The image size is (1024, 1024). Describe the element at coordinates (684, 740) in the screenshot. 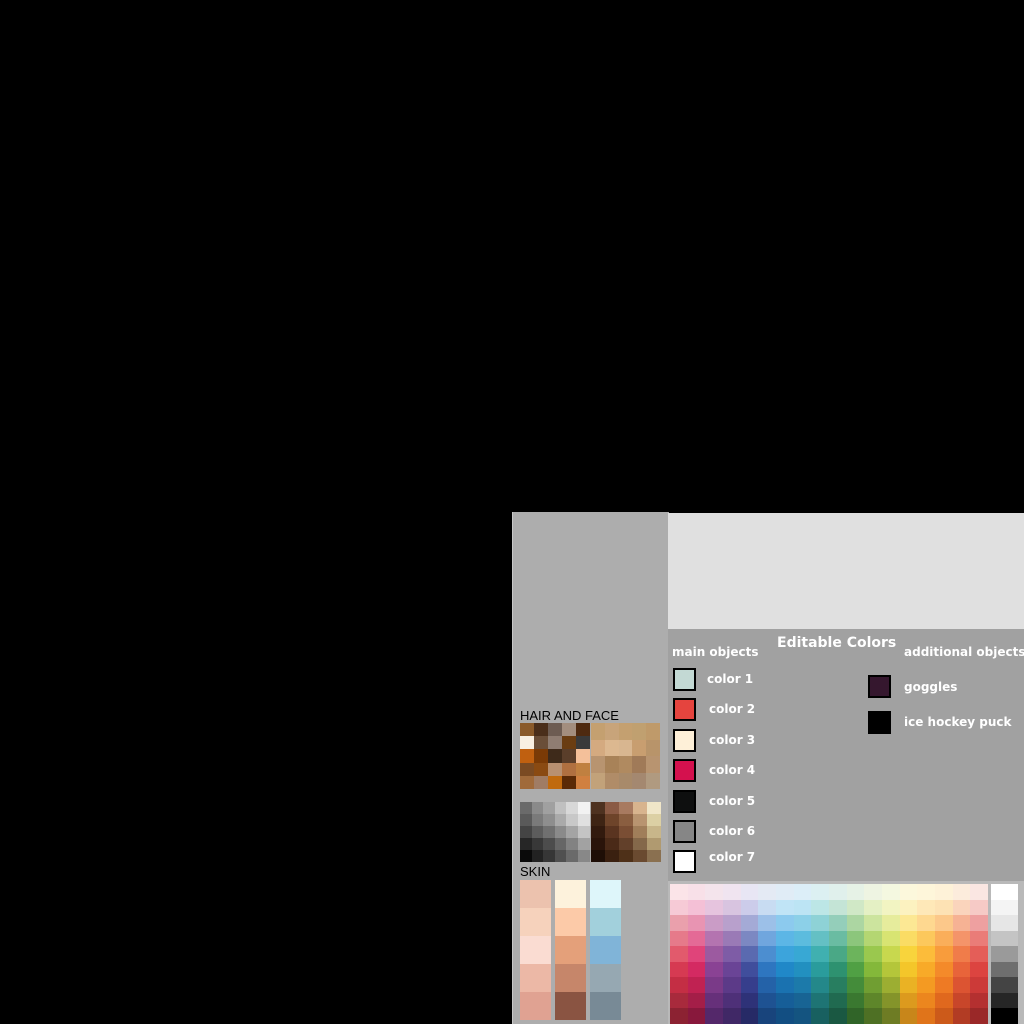

I see `color-3-swatch` at that location.